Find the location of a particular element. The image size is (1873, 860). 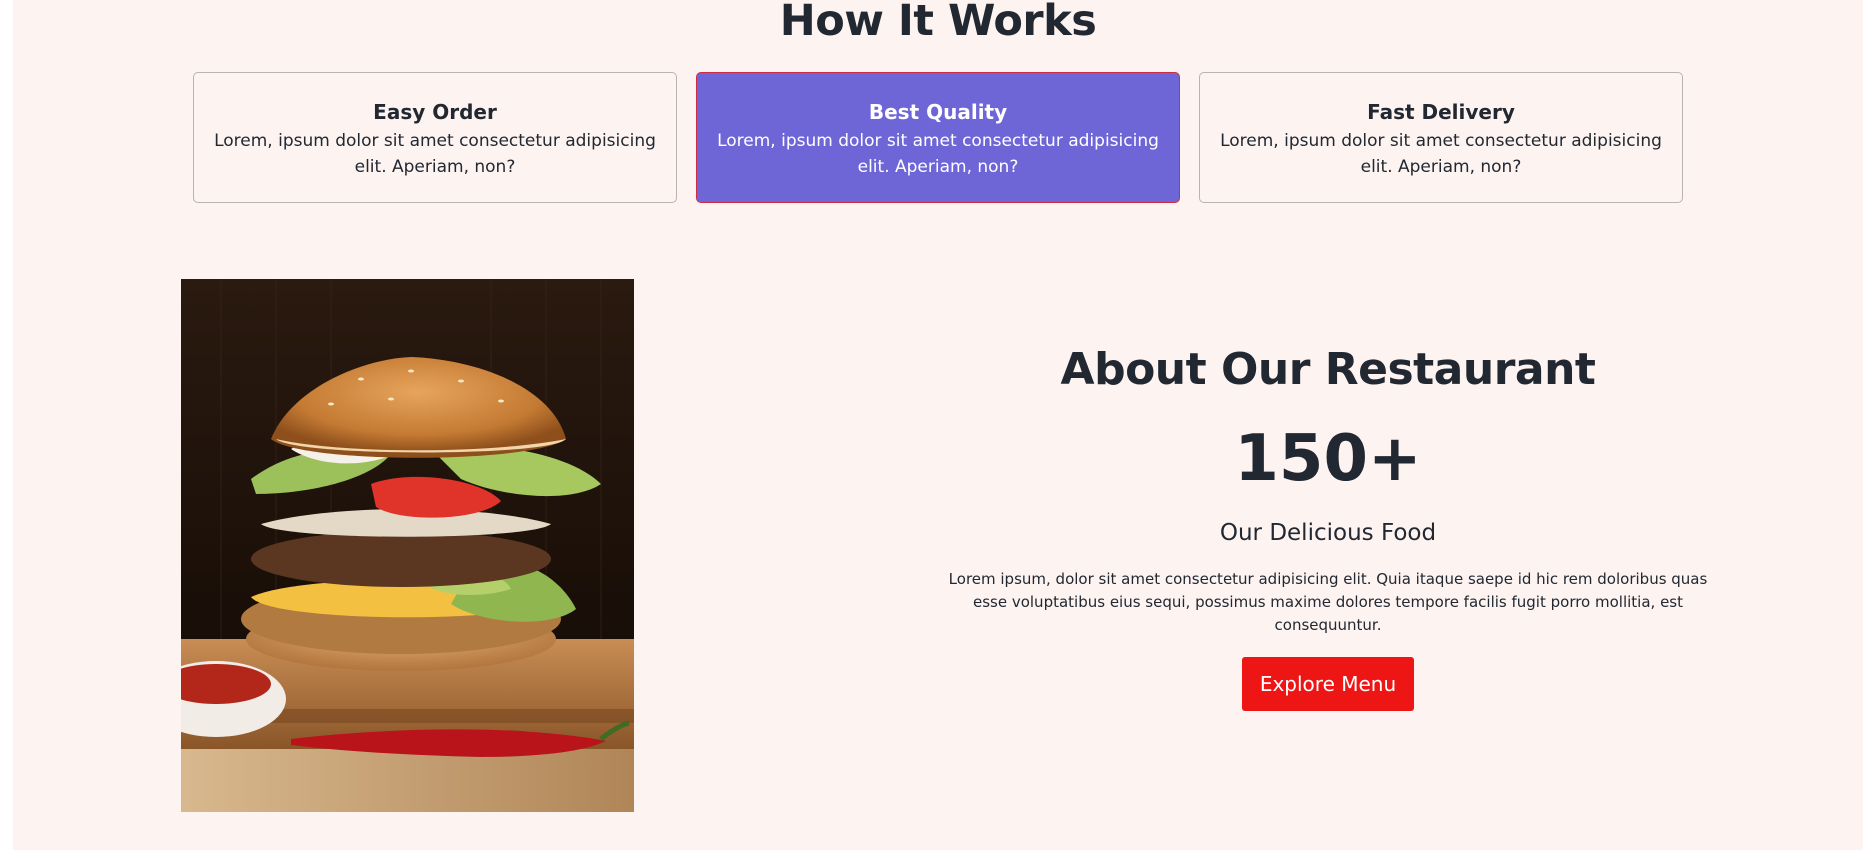

how-it-works-title: How It Works is located at coordinates (938, 23).